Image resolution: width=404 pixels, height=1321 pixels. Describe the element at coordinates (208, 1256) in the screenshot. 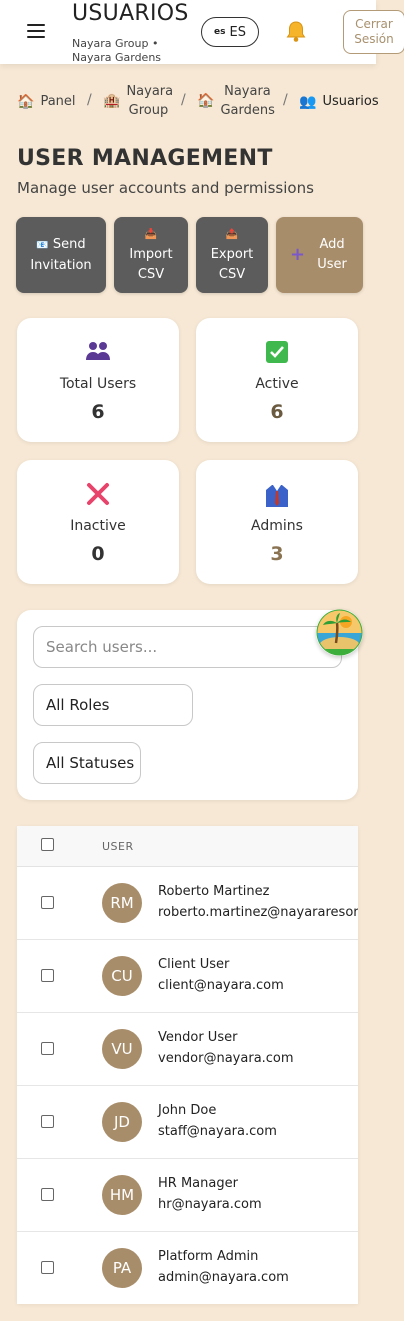

I see `user-name: Platform Admin` at that location.